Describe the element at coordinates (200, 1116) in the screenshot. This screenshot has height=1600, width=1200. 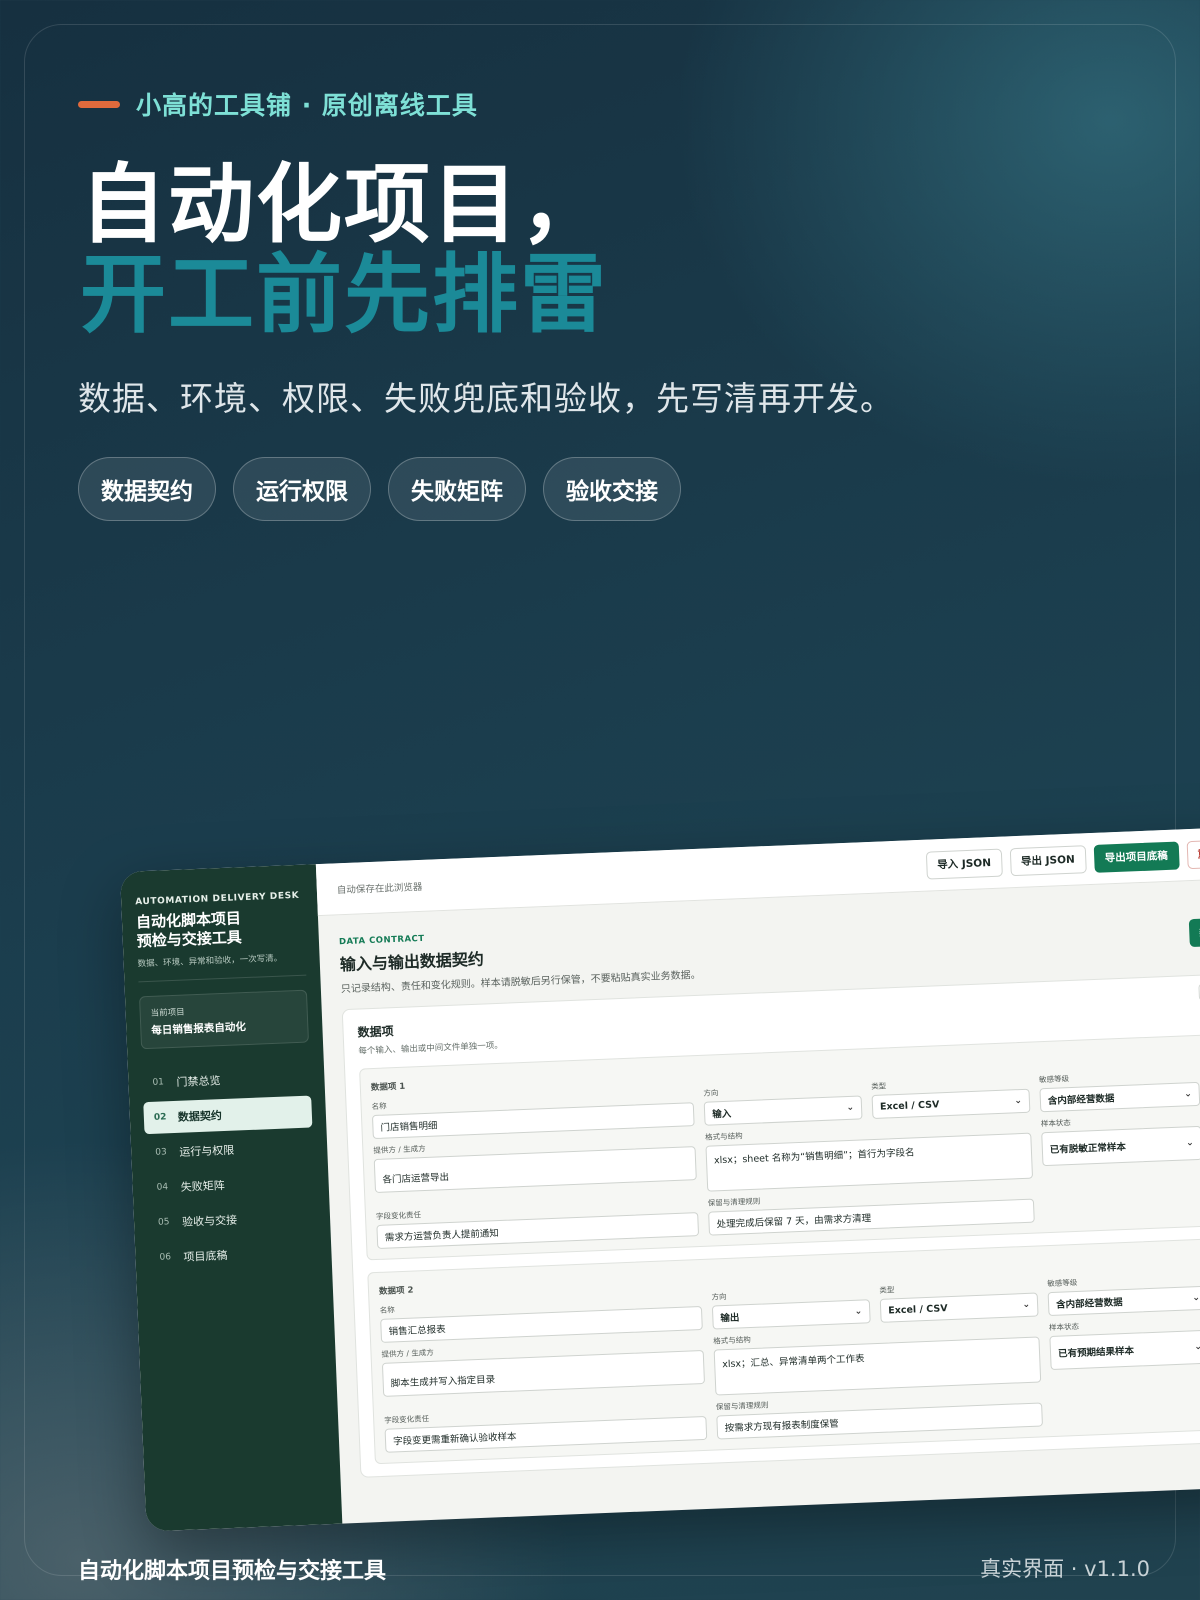
I see `nav-label: 数据契约` at that location.